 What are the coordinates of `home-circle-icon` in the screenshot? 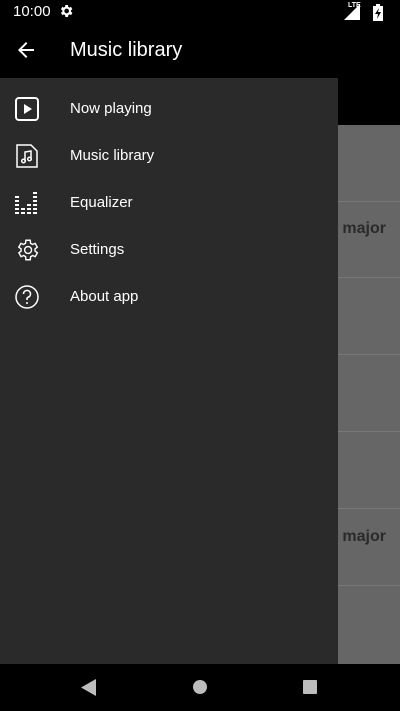 It's located at (200, 687).